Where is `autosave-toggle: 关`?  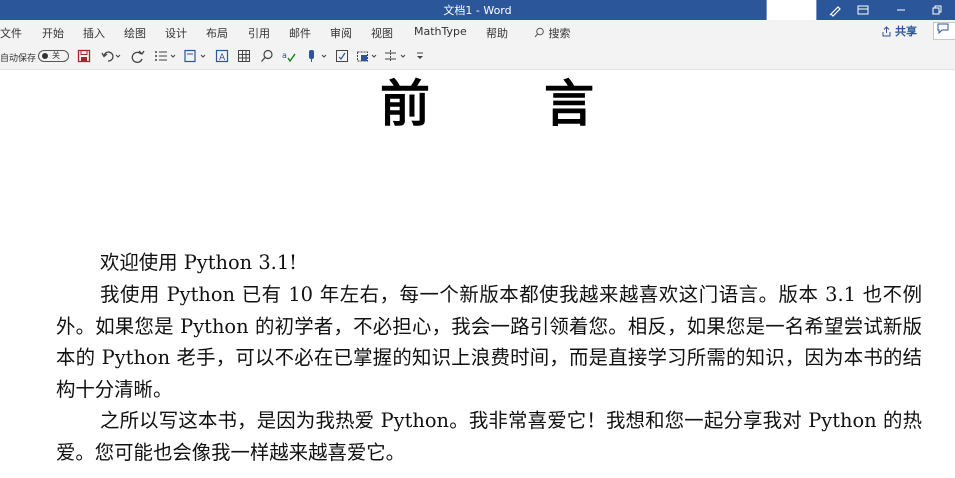 autosave-toggle: 关 is located at coordinates (53, 56).